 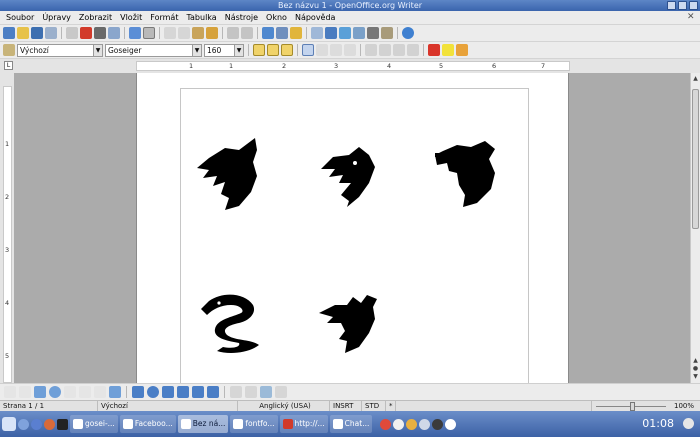 What do you see at coordinates (168, 392) in the screenshot?
I see `block-arrows-icon` at bounding box center [168, 392].